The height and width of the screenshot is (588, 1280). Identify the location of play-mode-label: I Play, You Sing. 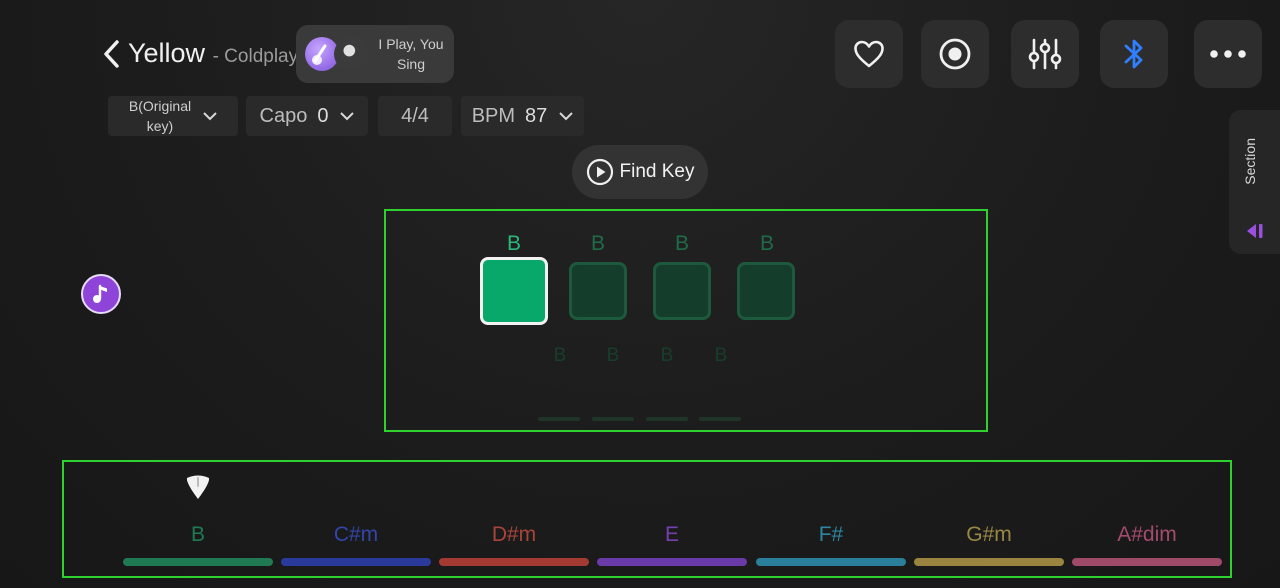
(411, 54).